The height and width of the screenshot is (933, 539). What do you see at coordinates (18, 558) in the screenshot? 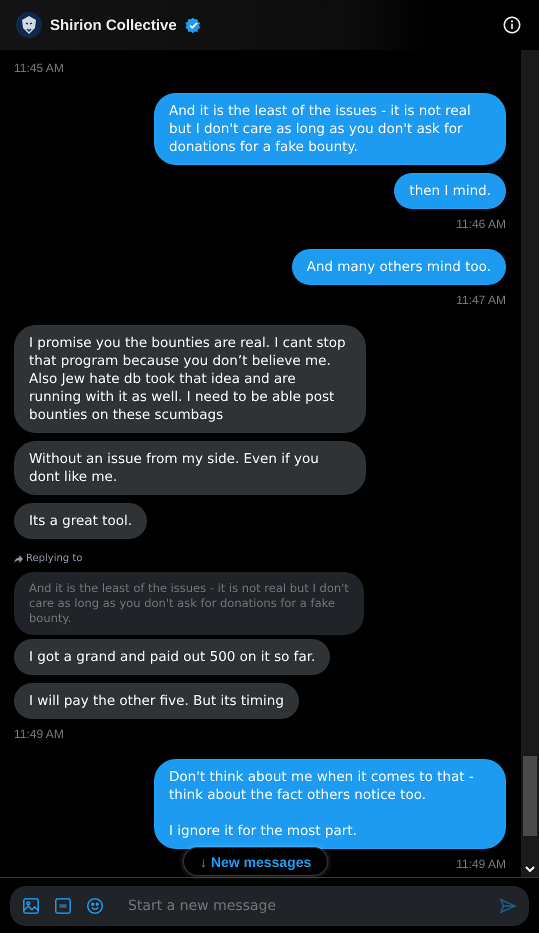
I see `reply-arrow-icon` at bounding box center [18, 558].